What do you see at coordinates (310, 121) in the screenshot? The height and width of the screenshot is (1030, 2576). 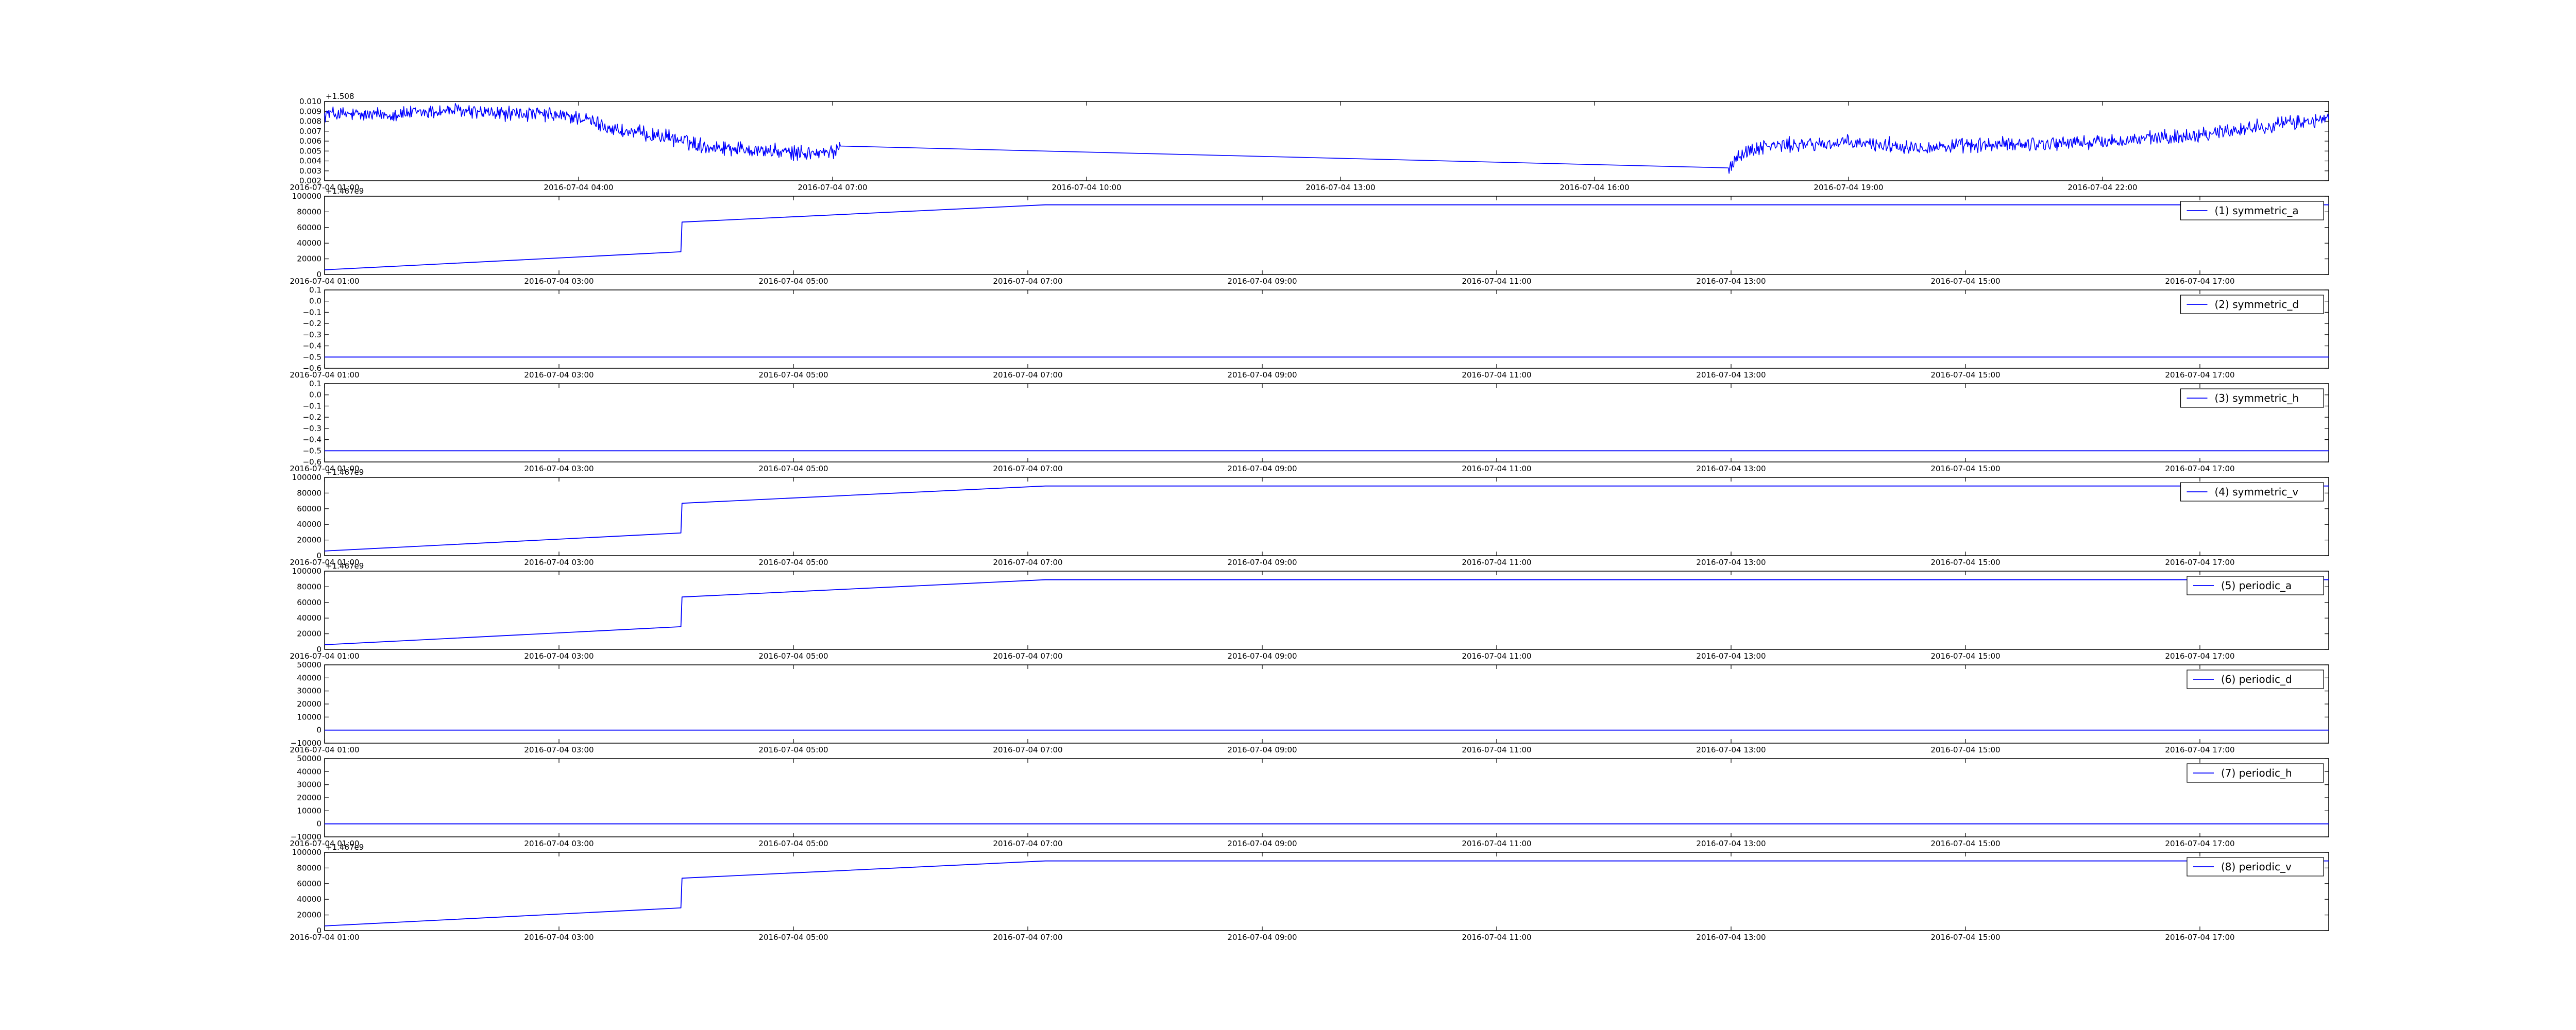 I see `y-tick-label: 0.008` at bounding box center [310, 121].